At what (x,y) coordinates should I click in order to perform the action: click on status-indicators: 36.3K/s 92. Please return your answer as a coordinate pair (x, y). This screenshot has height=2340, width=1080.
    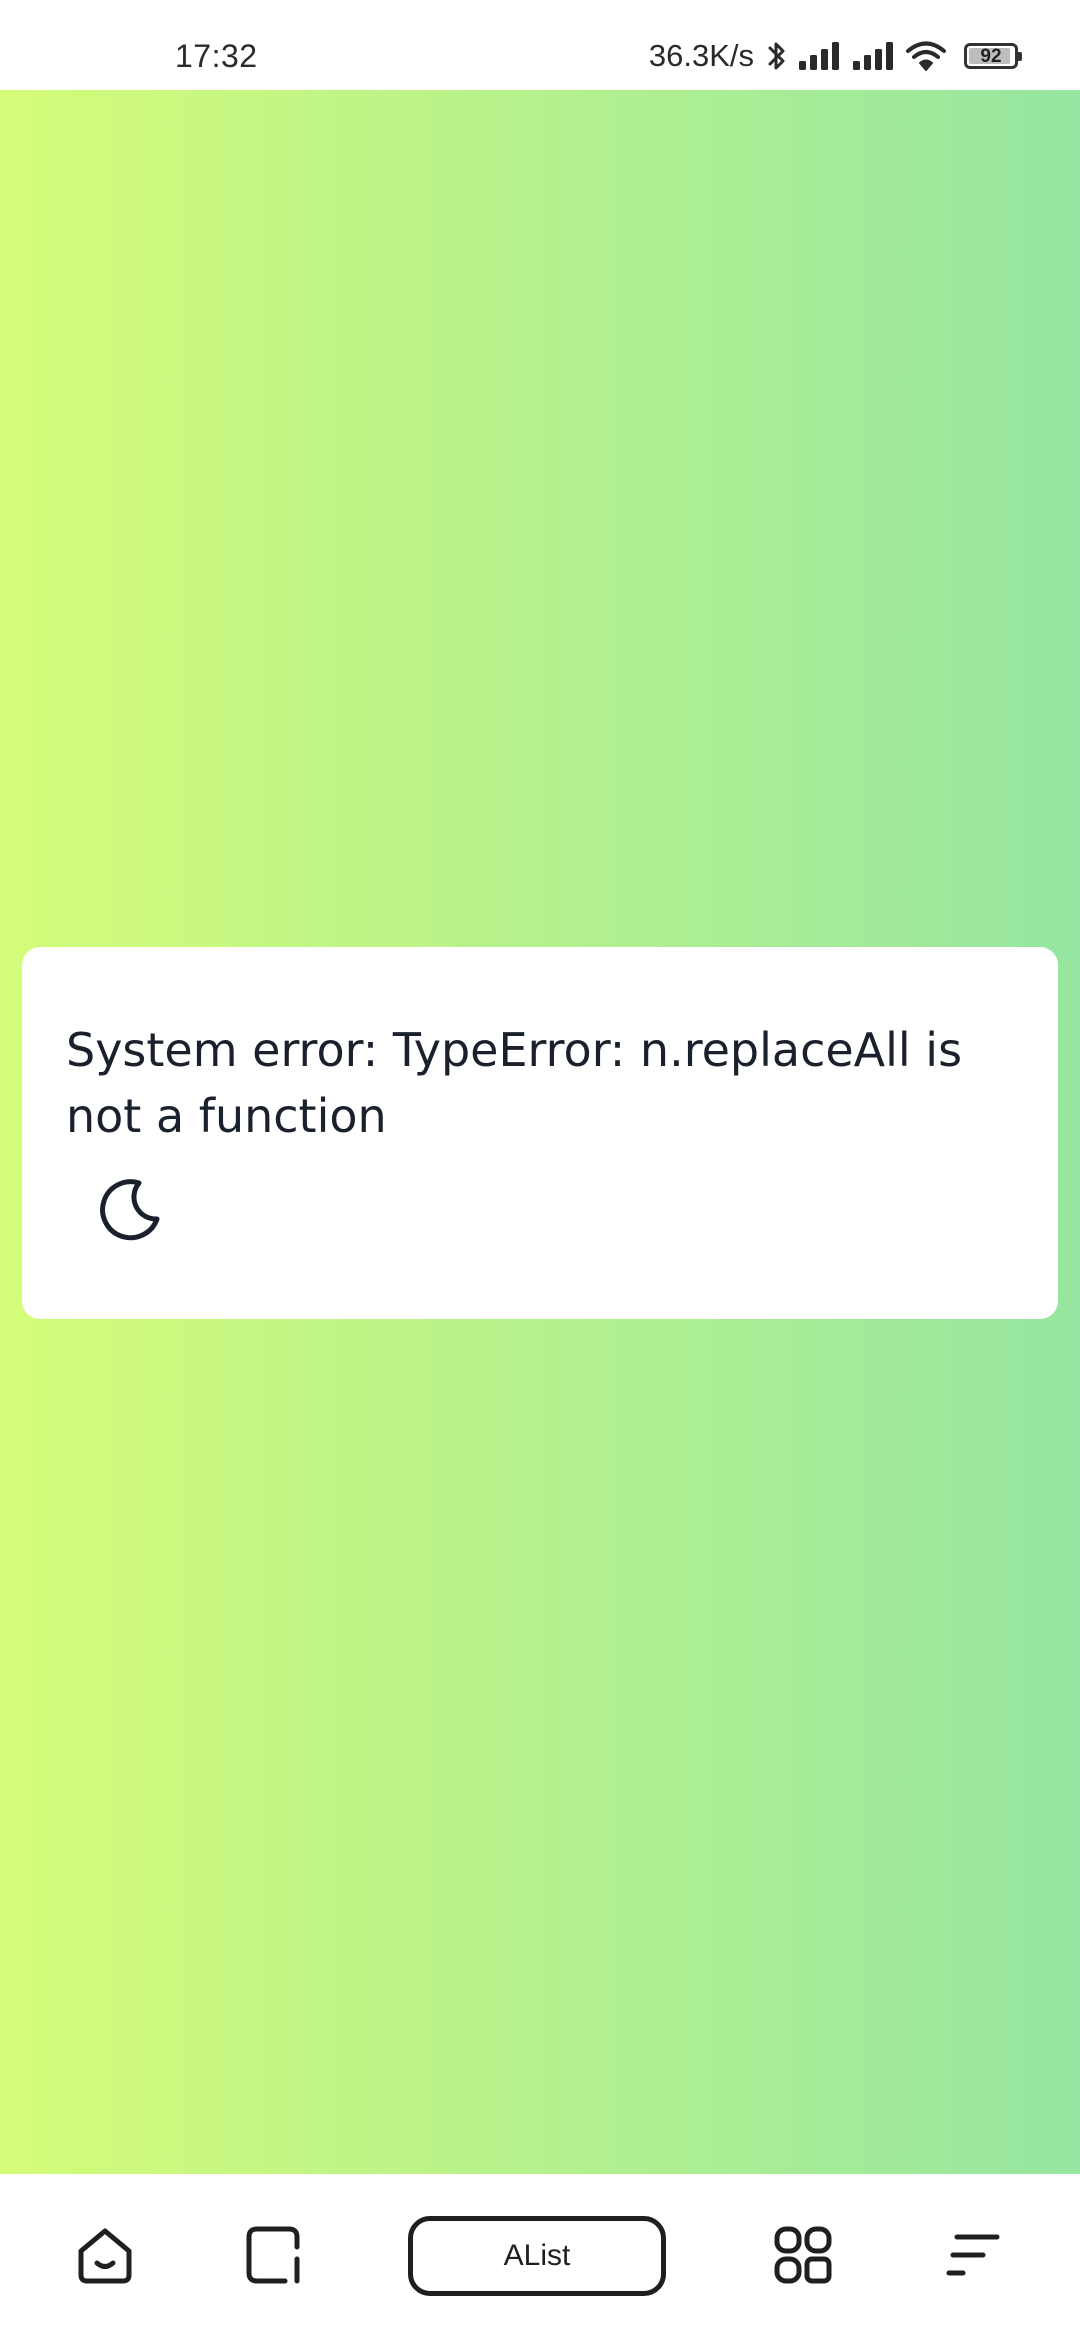
    Looking at the image, I should click on (835, 56).